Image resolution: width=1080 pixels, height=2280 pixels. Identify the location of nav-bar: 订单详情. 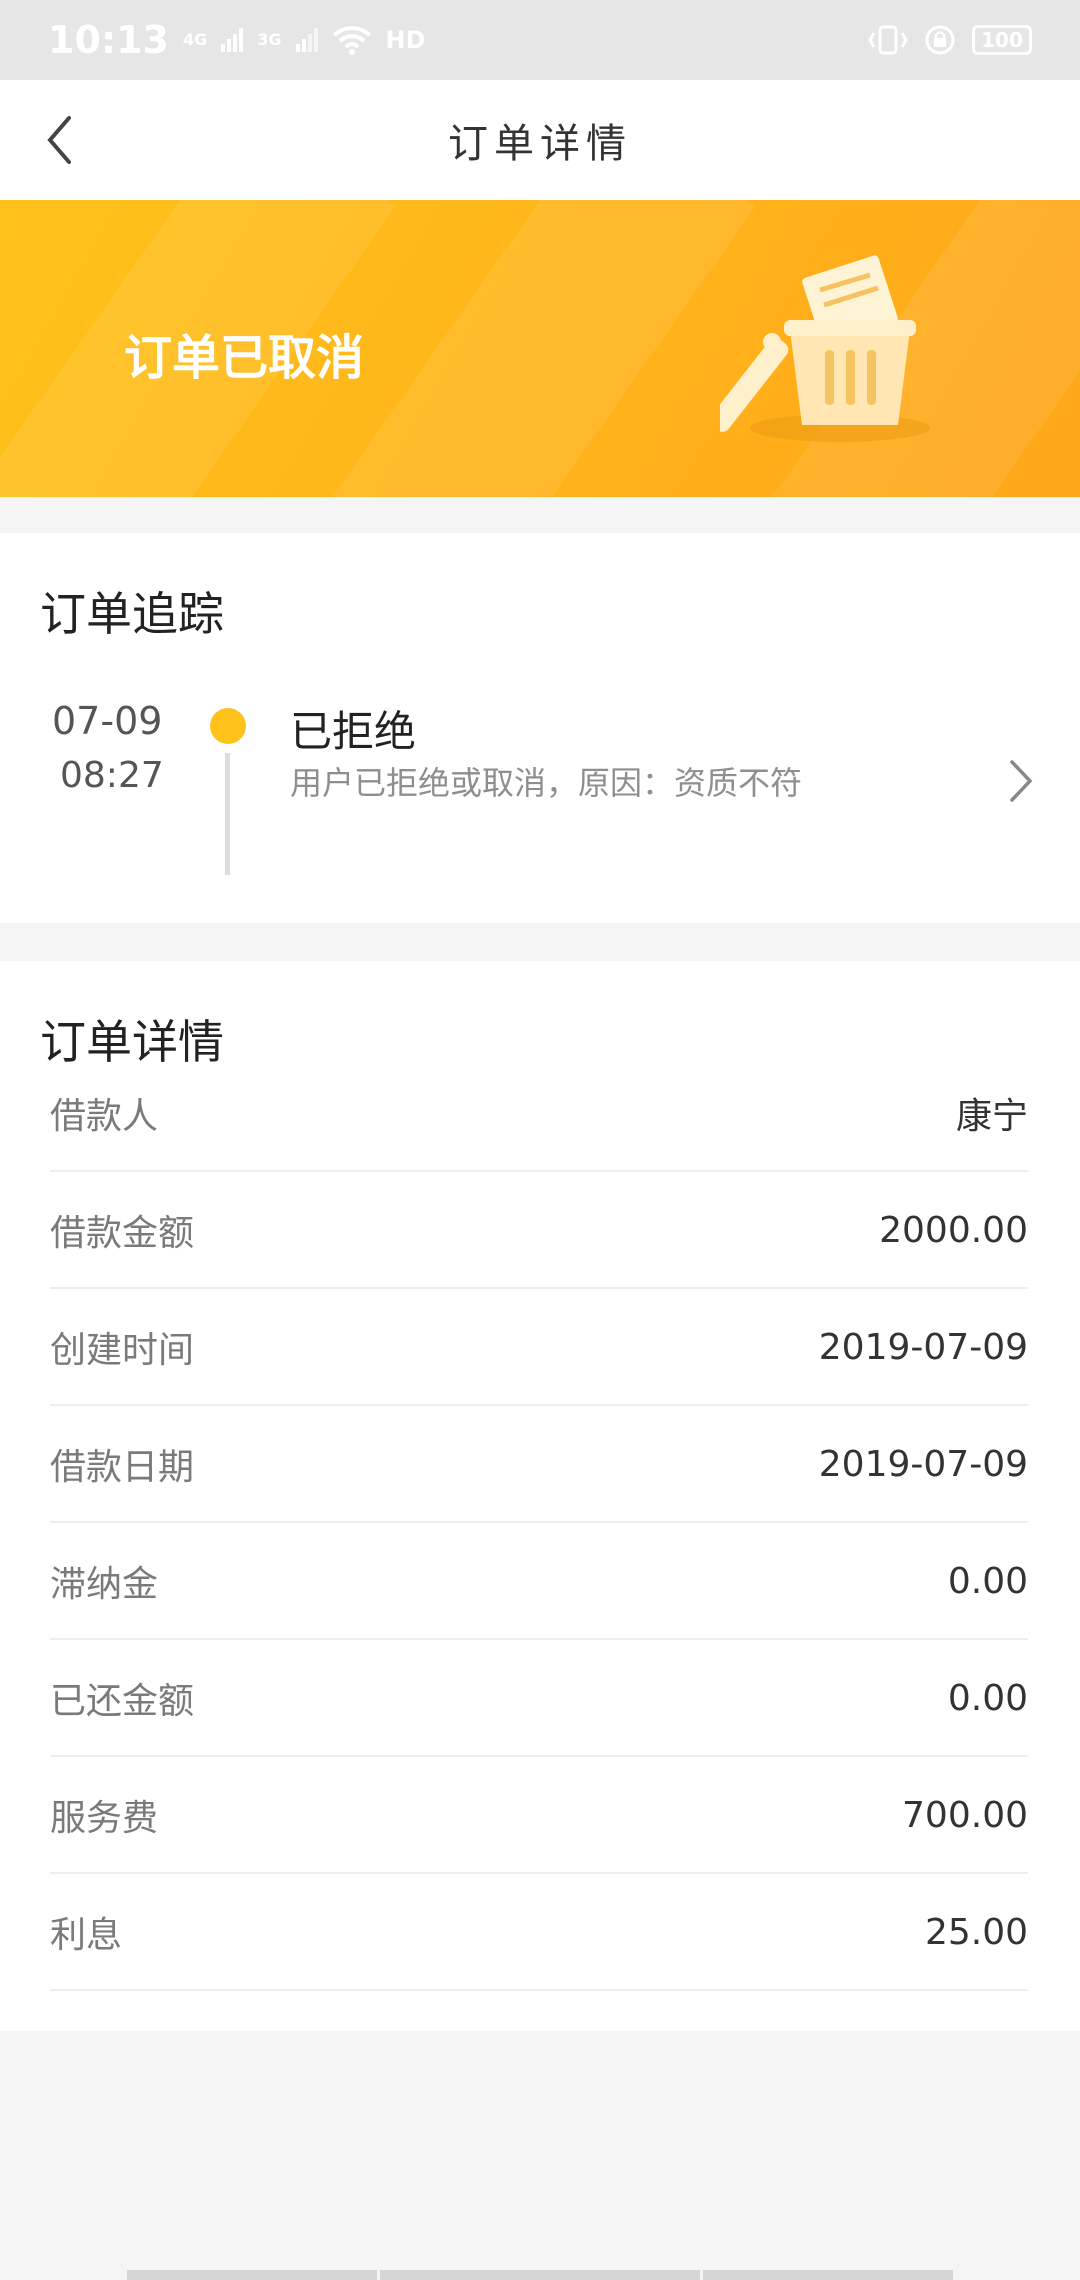
(540, 140).